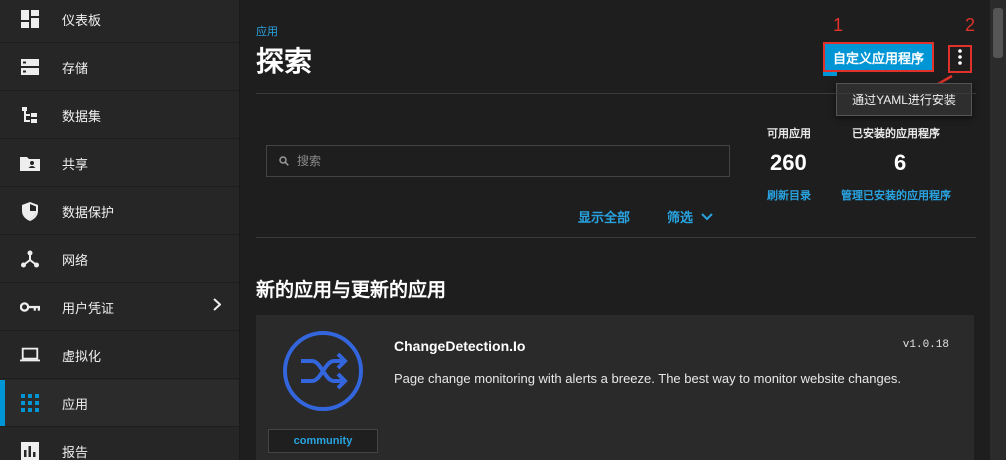 The height and width of the screenshot is (460, 1006). Describe the element at coordinates (30, 259) in the screenshot. I see `network-icon` at that location.